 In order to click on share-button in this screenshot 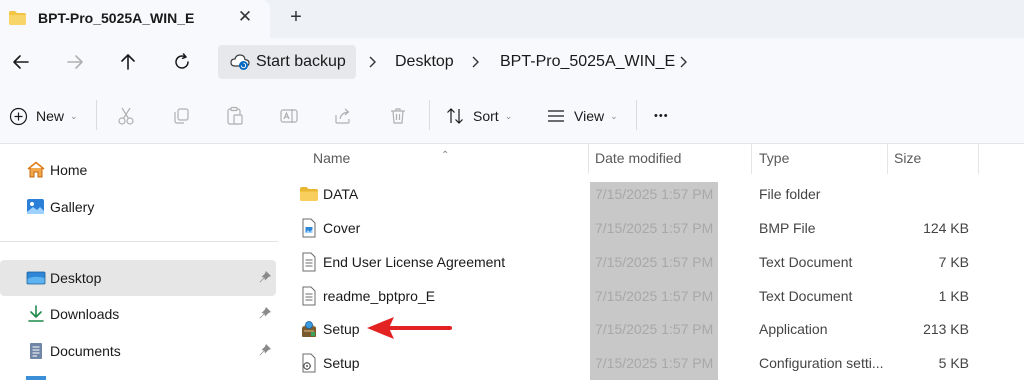, I will do `click(343, 116)`.